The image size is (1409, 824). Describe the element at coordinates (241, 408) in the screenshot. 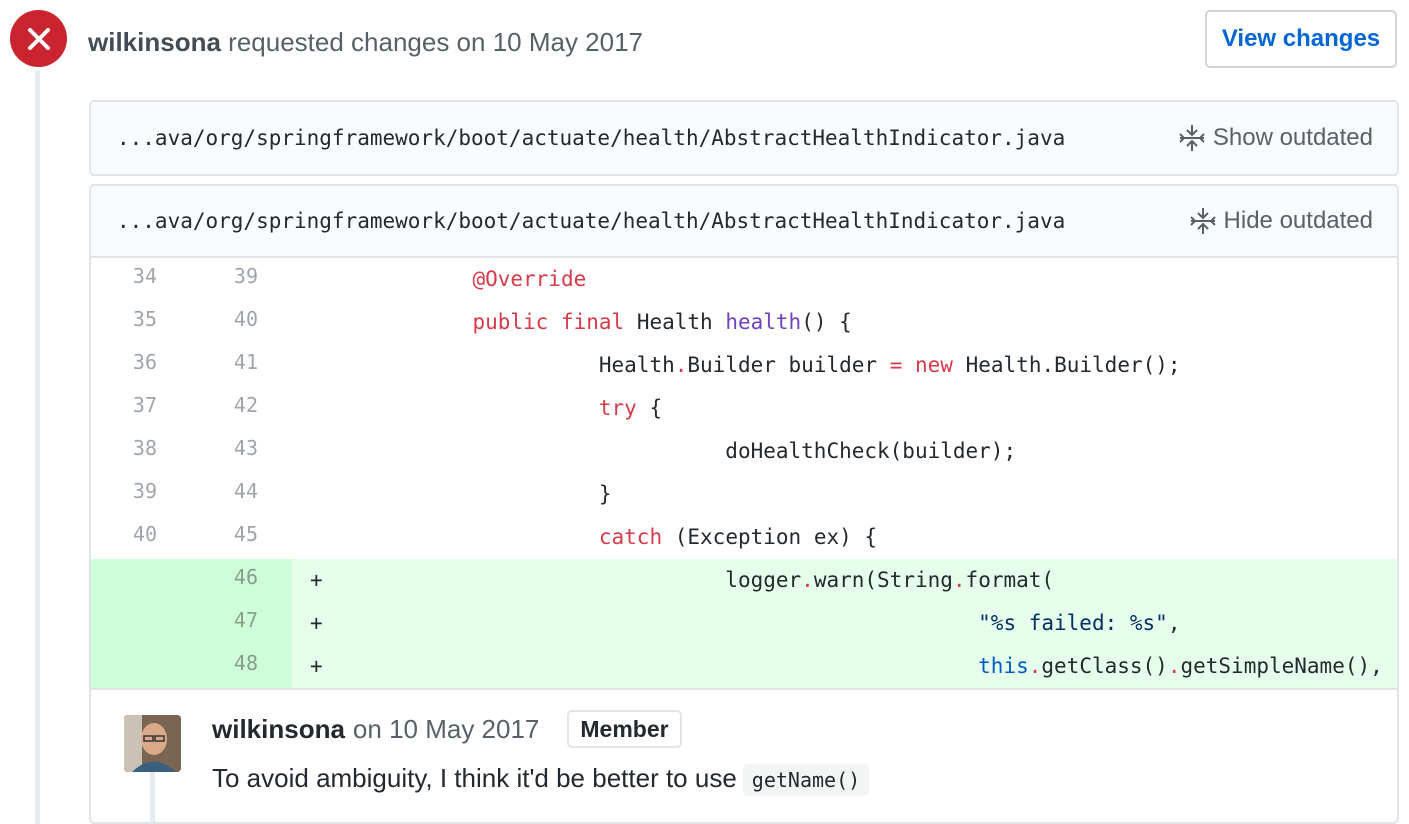

I see `new-line-number: 42` at that location.